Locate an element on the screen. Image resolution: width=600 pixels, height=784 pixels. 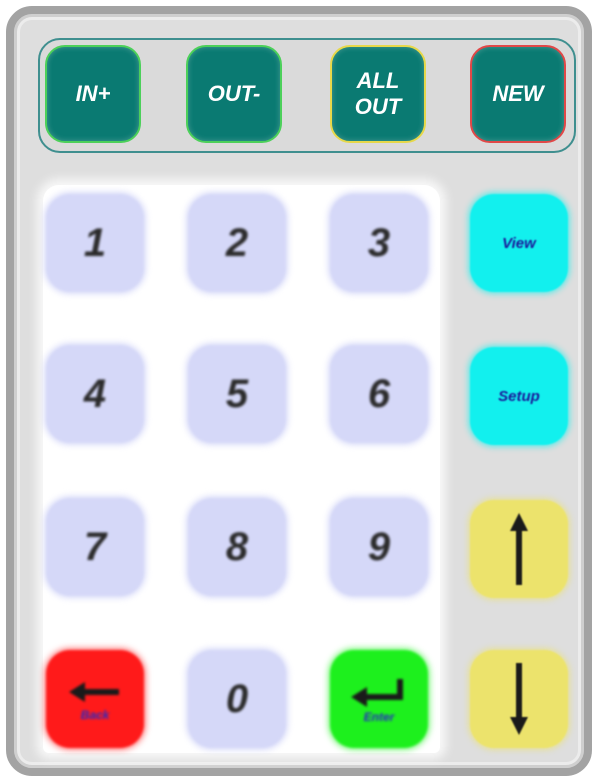
key-7-label: 7 is located at coordinates (95, 546).